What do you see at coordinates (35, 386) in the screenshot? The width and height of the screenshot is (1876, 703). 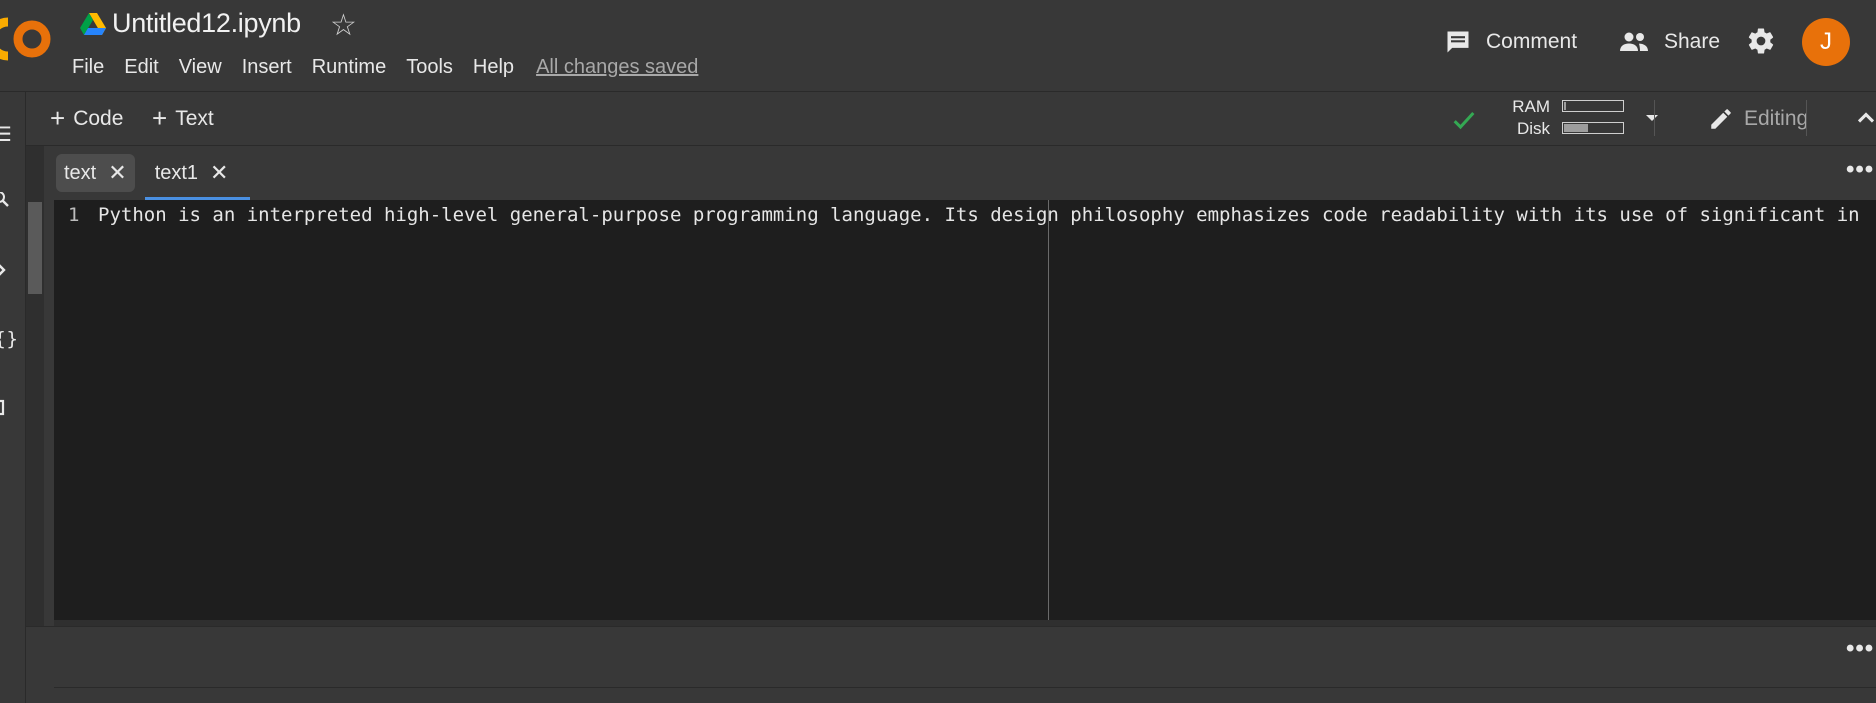 I see `scrollbar-track` at bounding box center [35, 386].